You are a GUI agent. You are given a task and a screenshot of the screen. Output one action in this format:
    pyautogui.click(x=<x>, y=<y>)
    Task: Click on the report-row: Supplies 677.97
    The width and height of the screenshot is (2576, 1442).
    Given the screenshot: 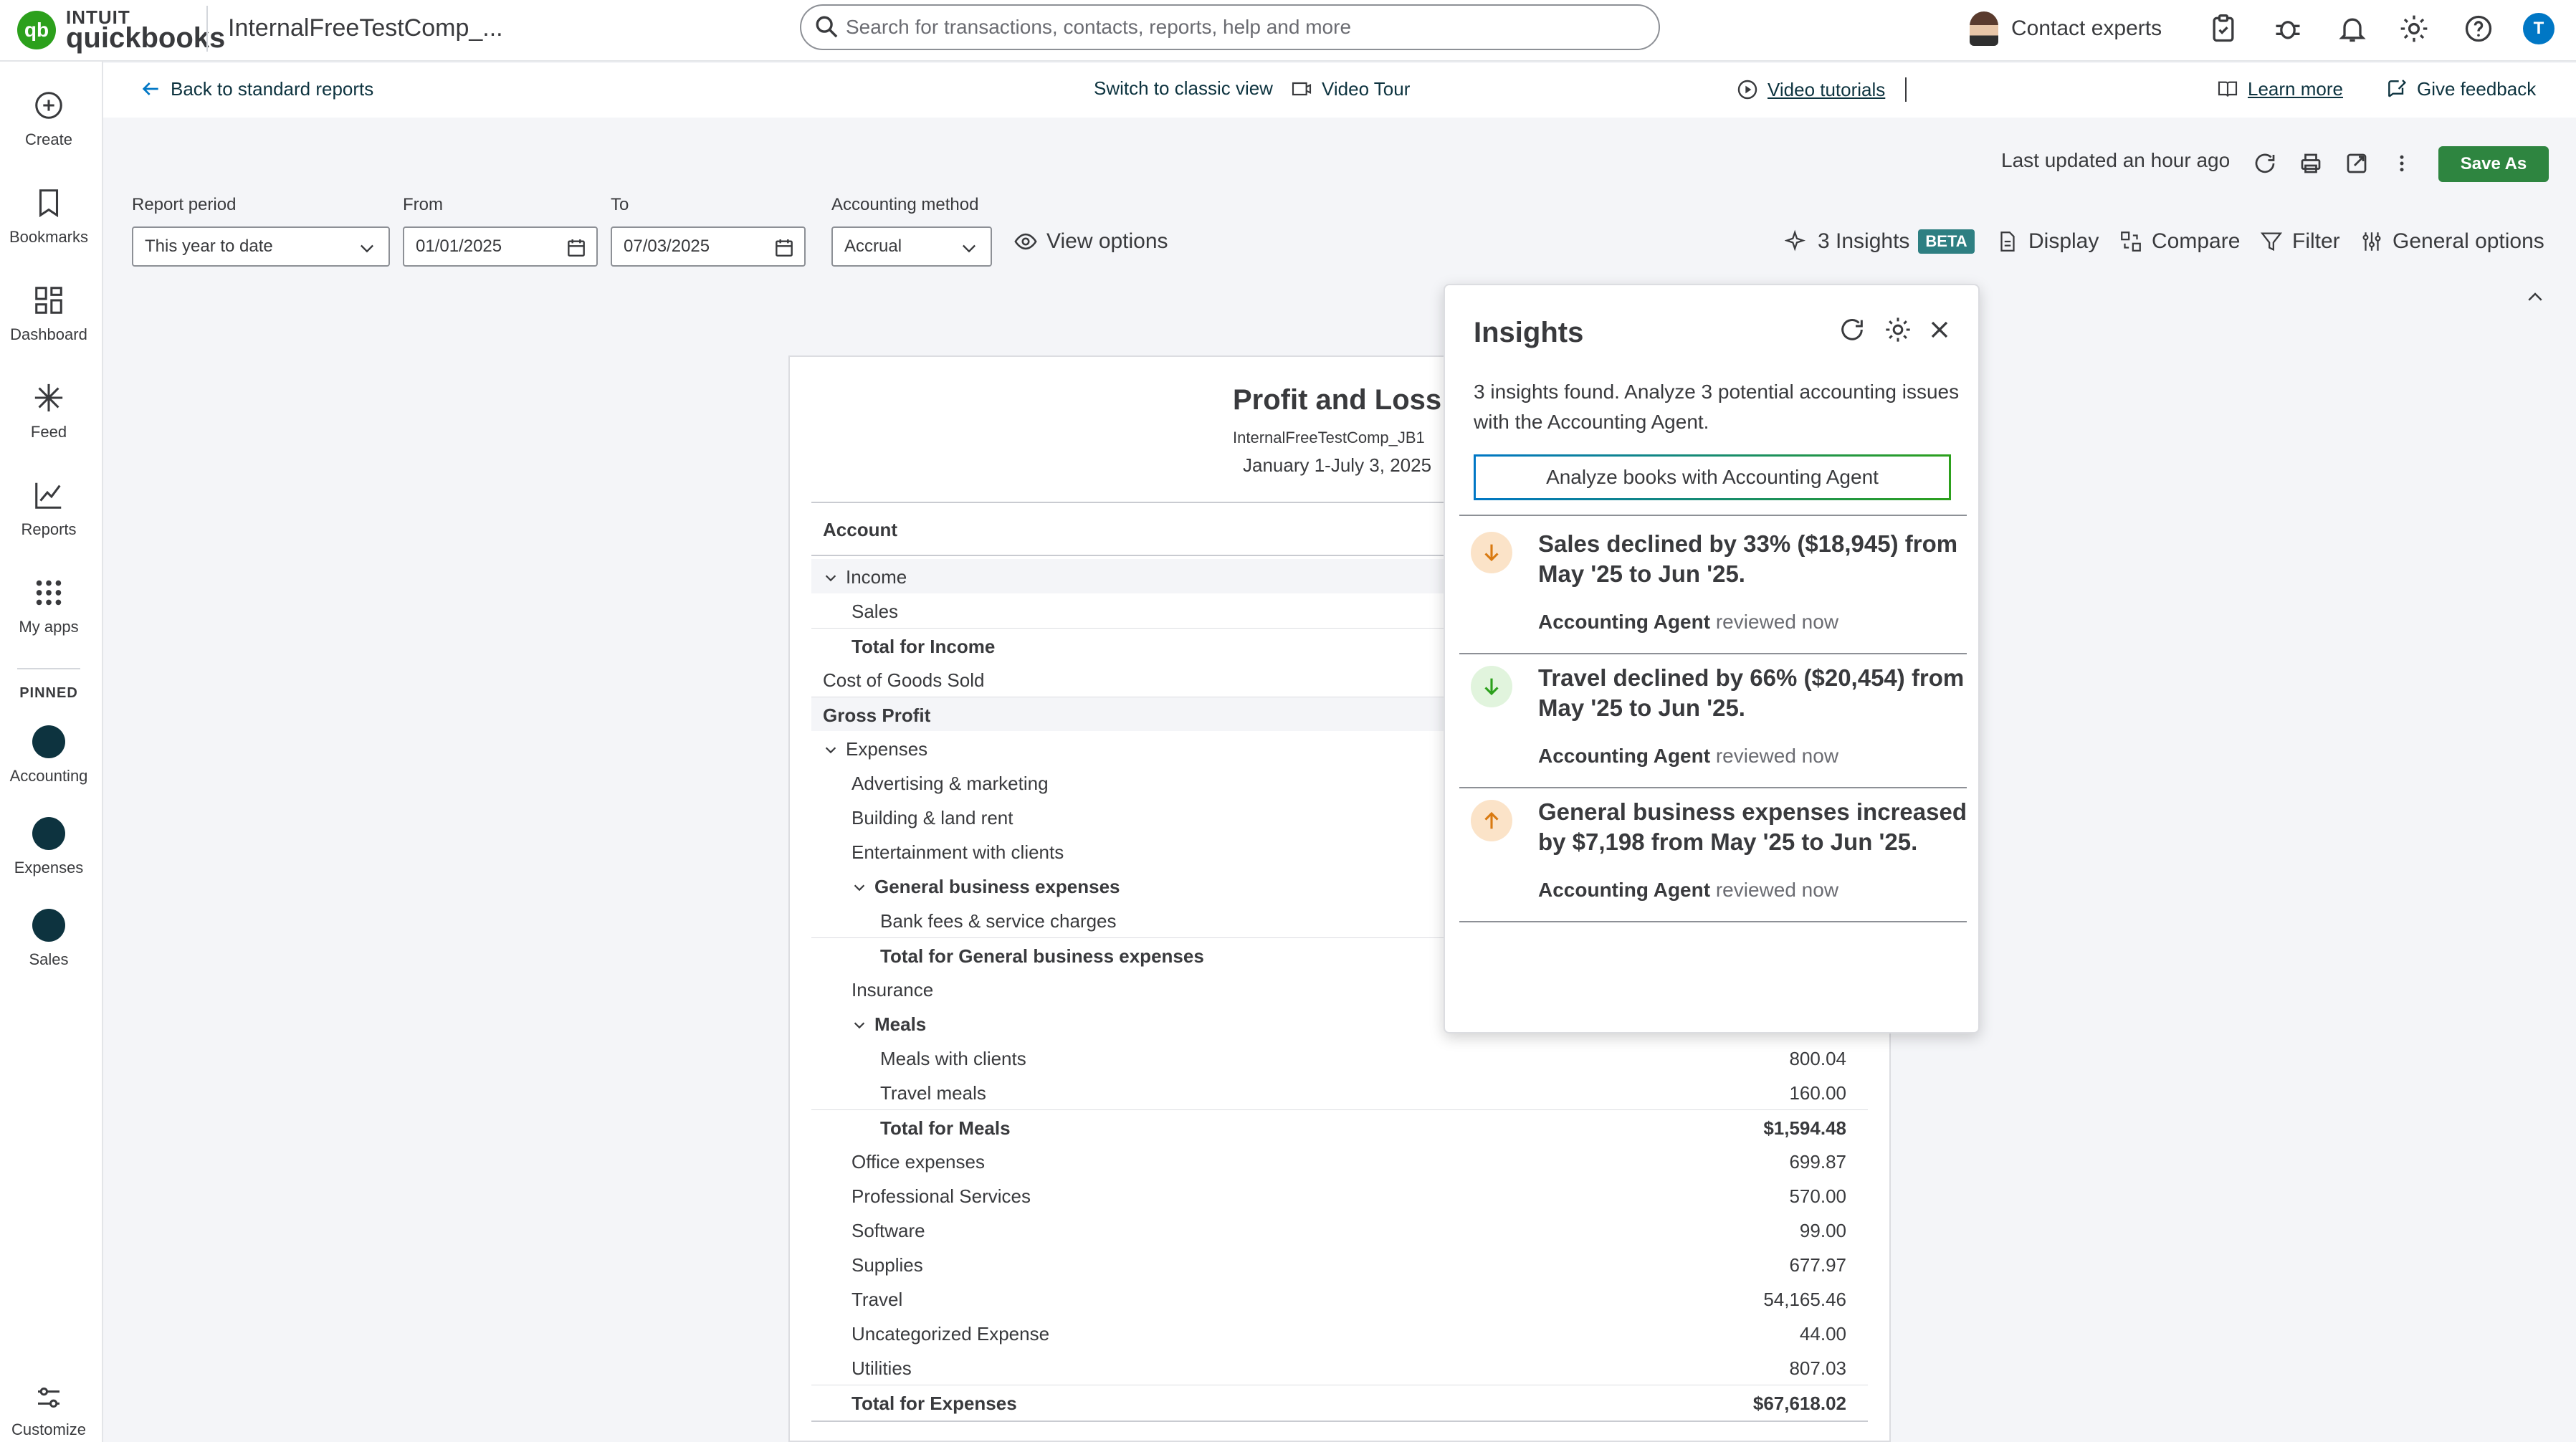 What is the action you would take?
    pyautogui.click(x=1339, y=1264)
    